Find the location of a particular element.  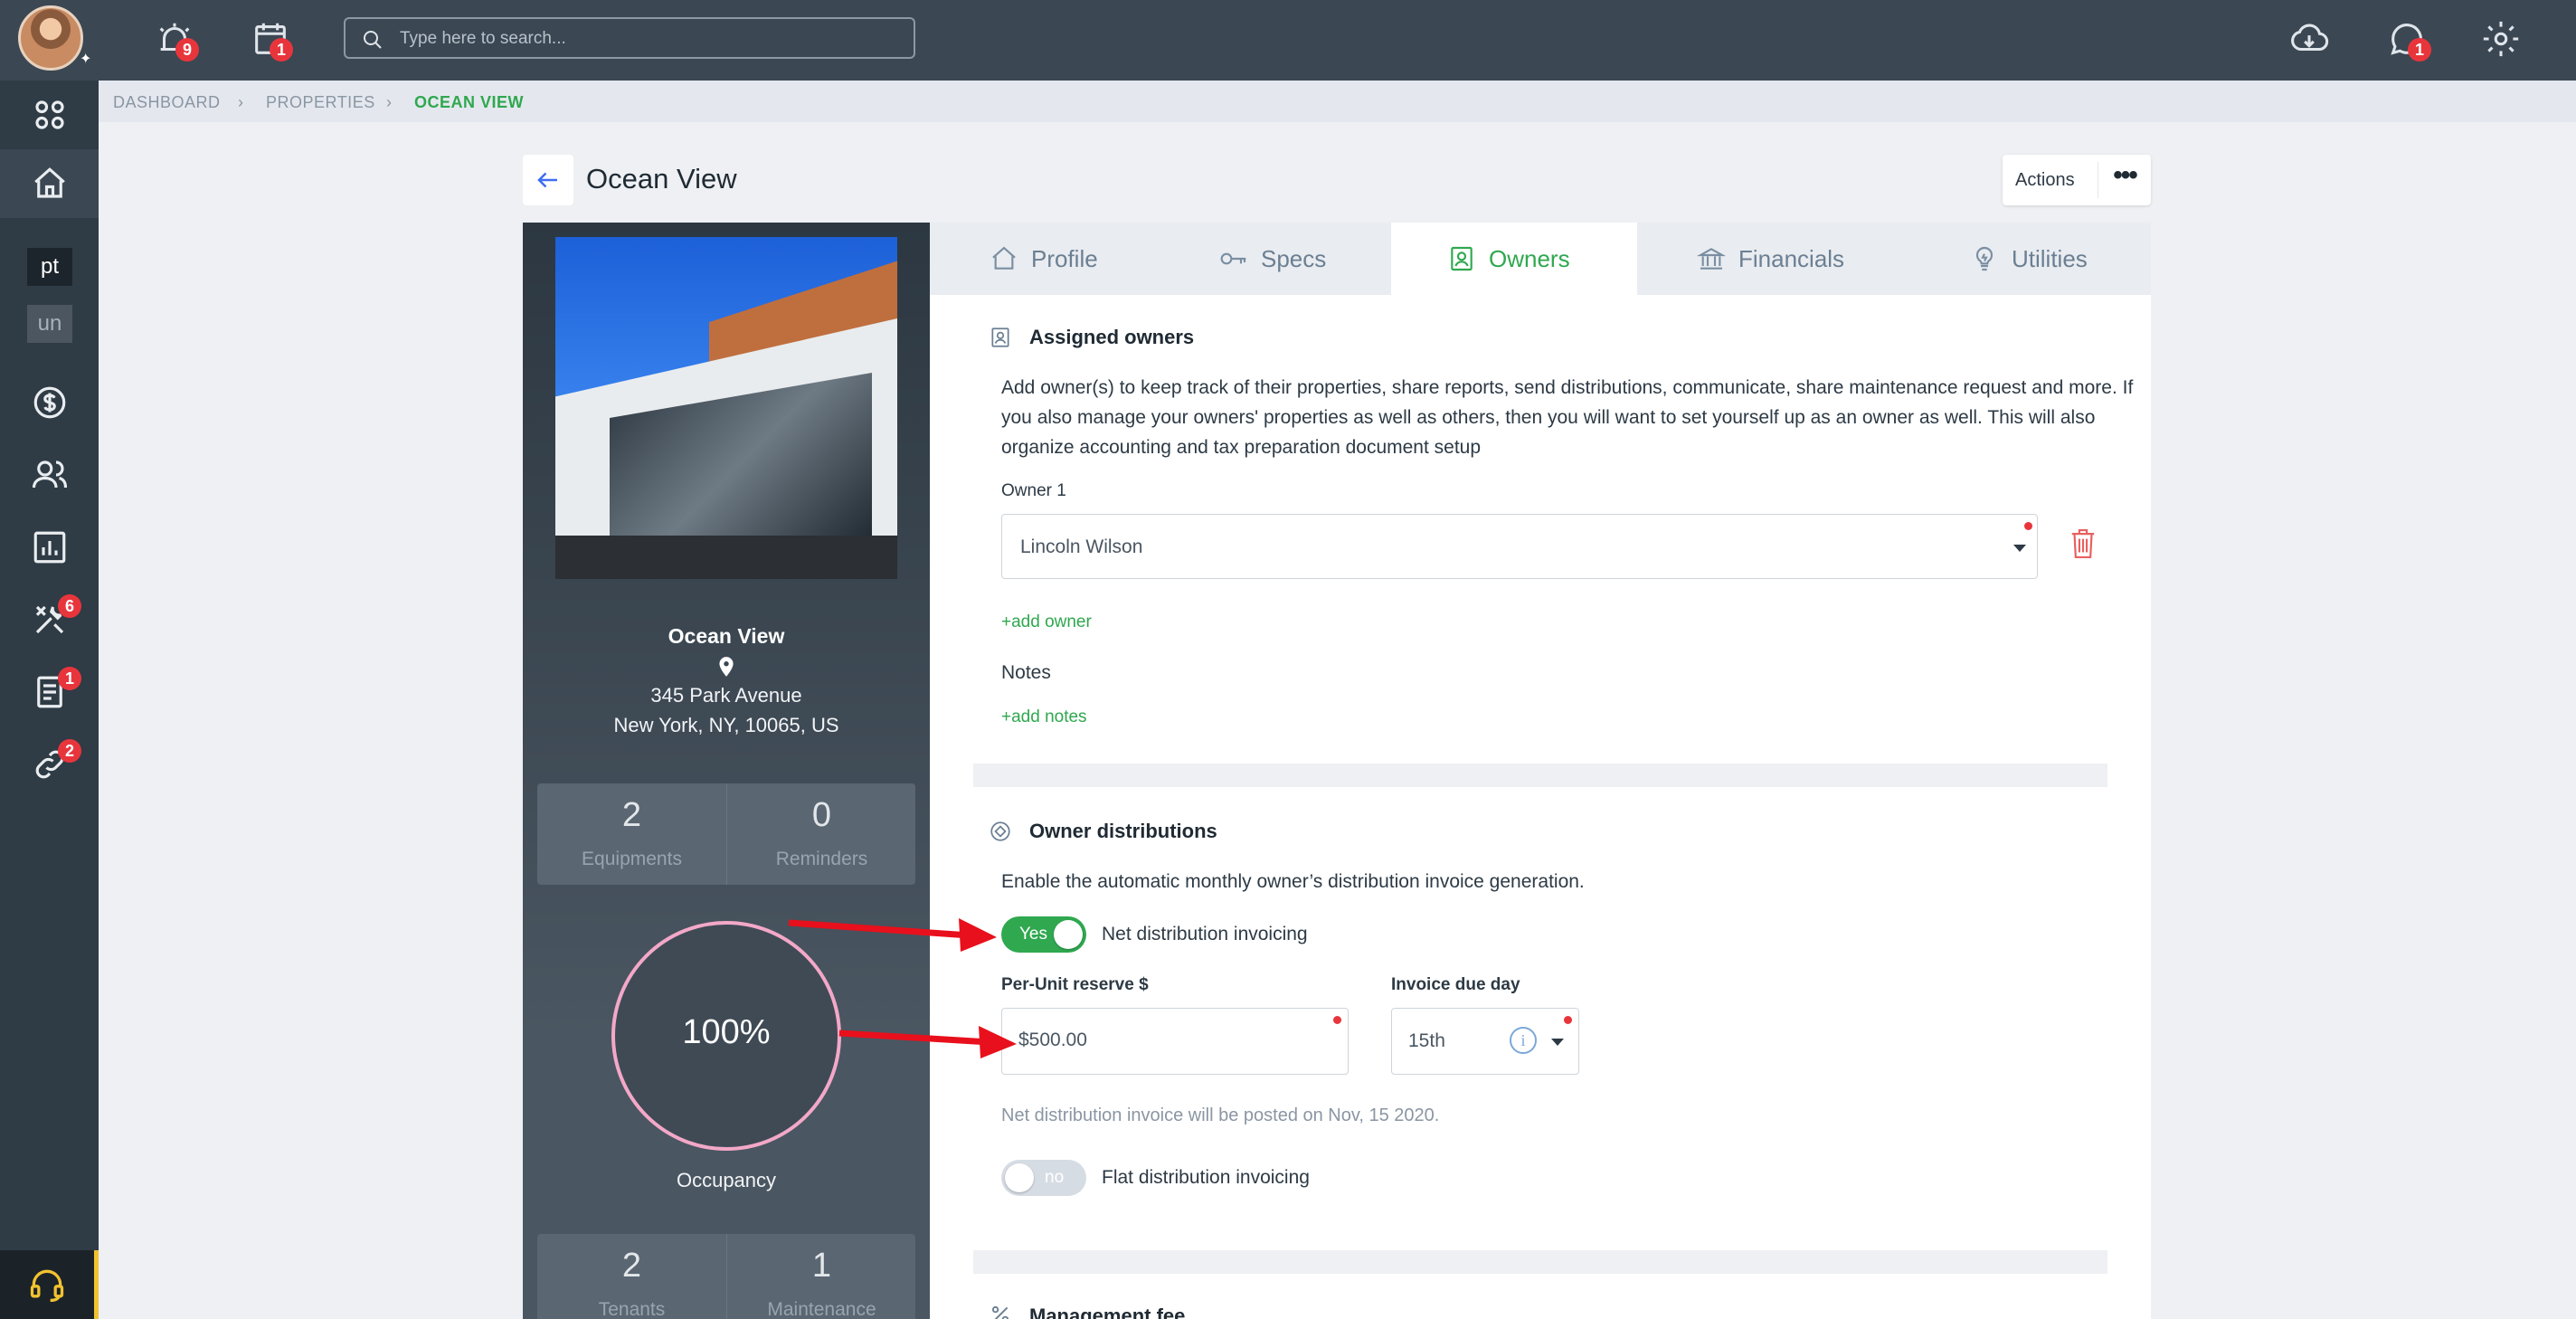

arrow-to-toggle is located at coordinates (893, 935).